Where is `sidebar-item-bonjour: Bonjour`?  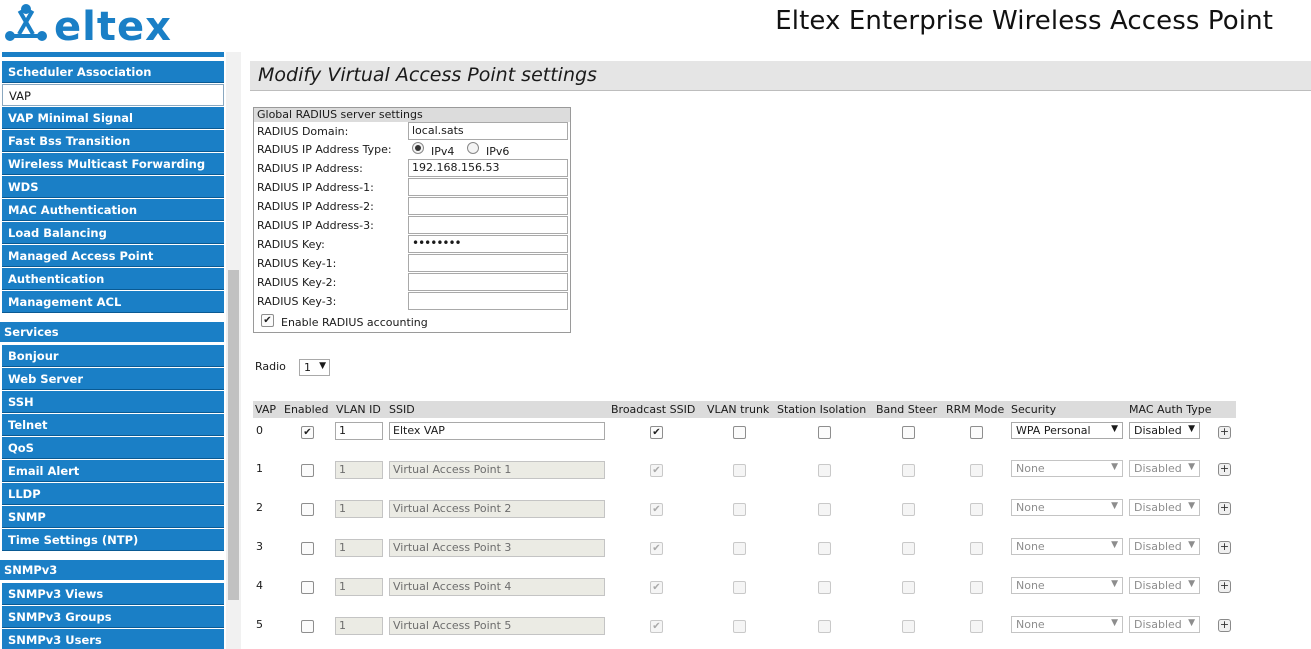
sidebar-item-bonjour: Bonjour is located at coordinates (113, 356).